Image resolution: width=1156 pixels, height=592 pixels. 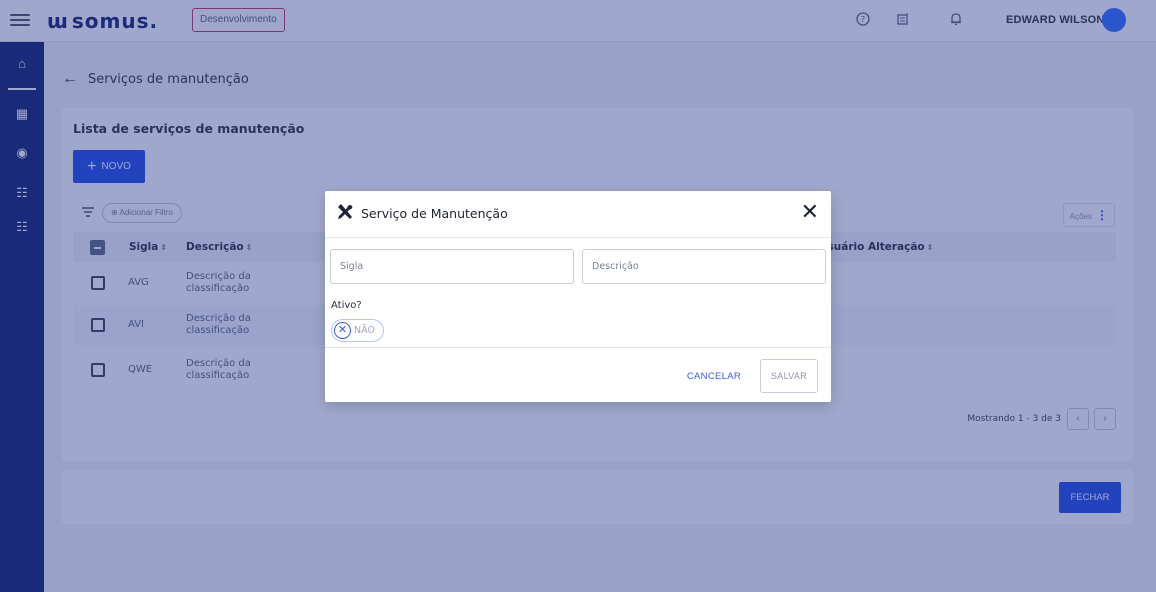 I want to click on save-button: SALVAR, so click(x=789, y=376).